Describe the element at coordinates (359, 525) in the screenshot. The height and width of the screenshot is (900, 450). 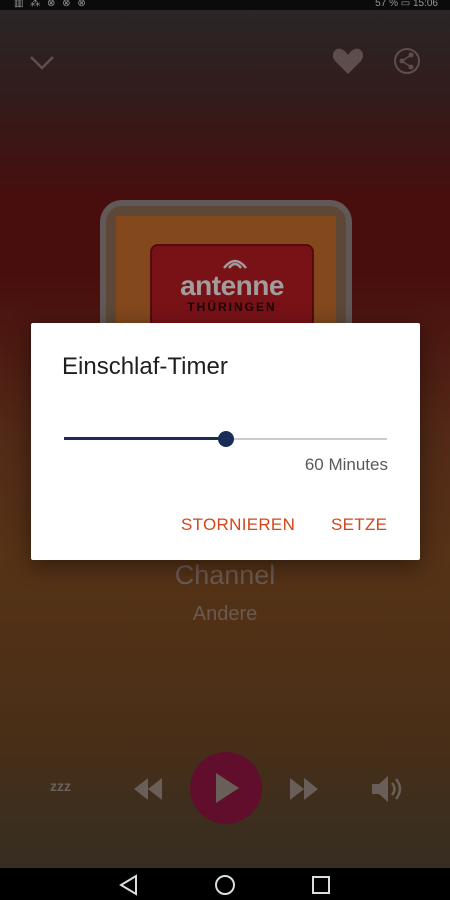
I see `set-button: SETZE` at that location.